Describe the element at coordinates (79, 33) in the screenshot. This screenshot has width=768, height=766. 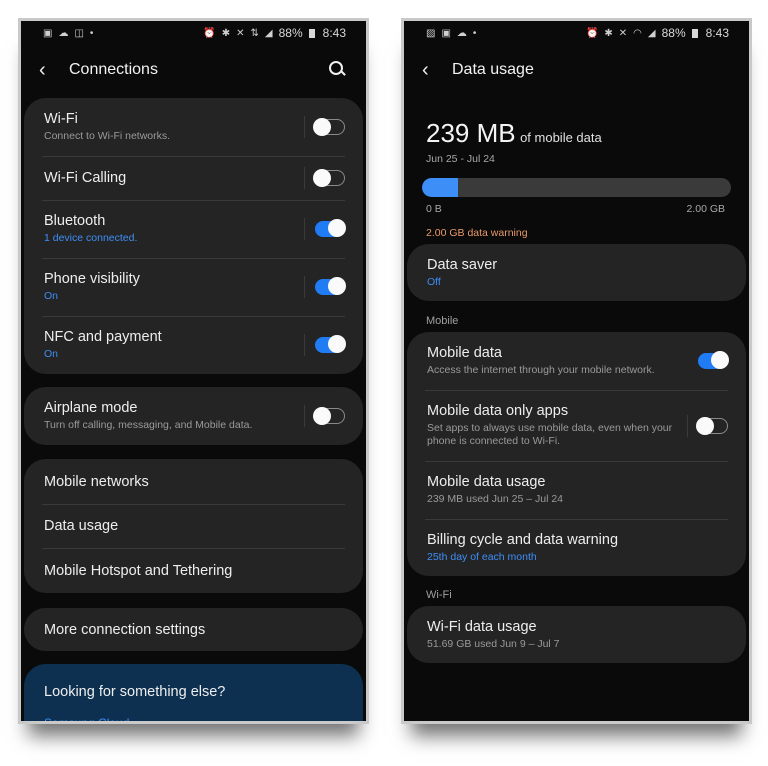
I see `nfc-icon: ◫` at that location.